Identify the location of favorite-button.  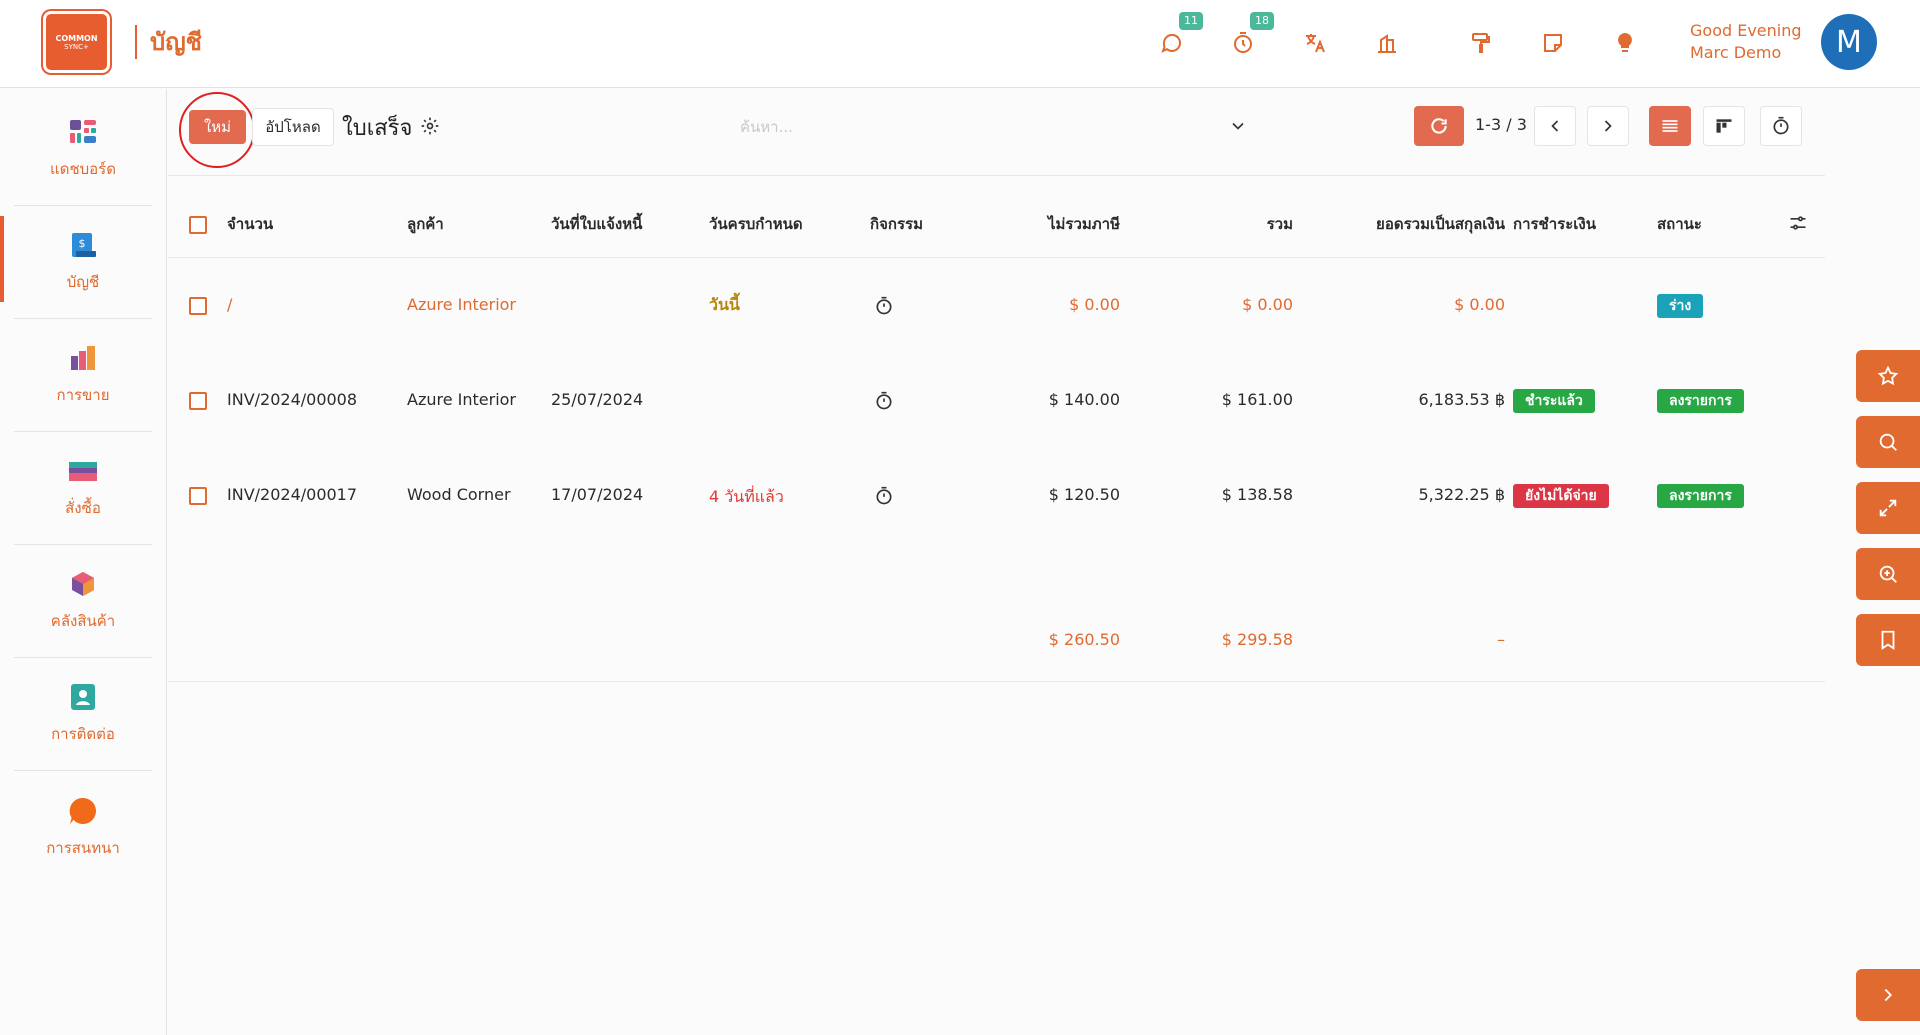
(1888, 376).